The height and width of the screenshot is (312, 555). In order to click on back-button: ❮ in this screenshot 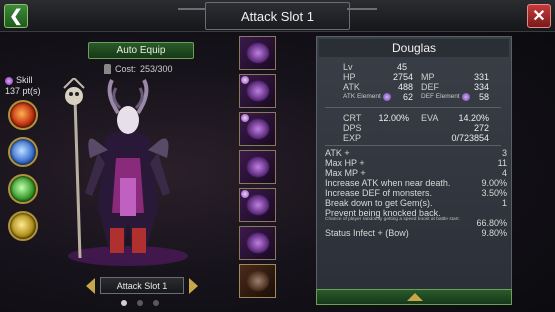, I will do `click(16, 16)`.